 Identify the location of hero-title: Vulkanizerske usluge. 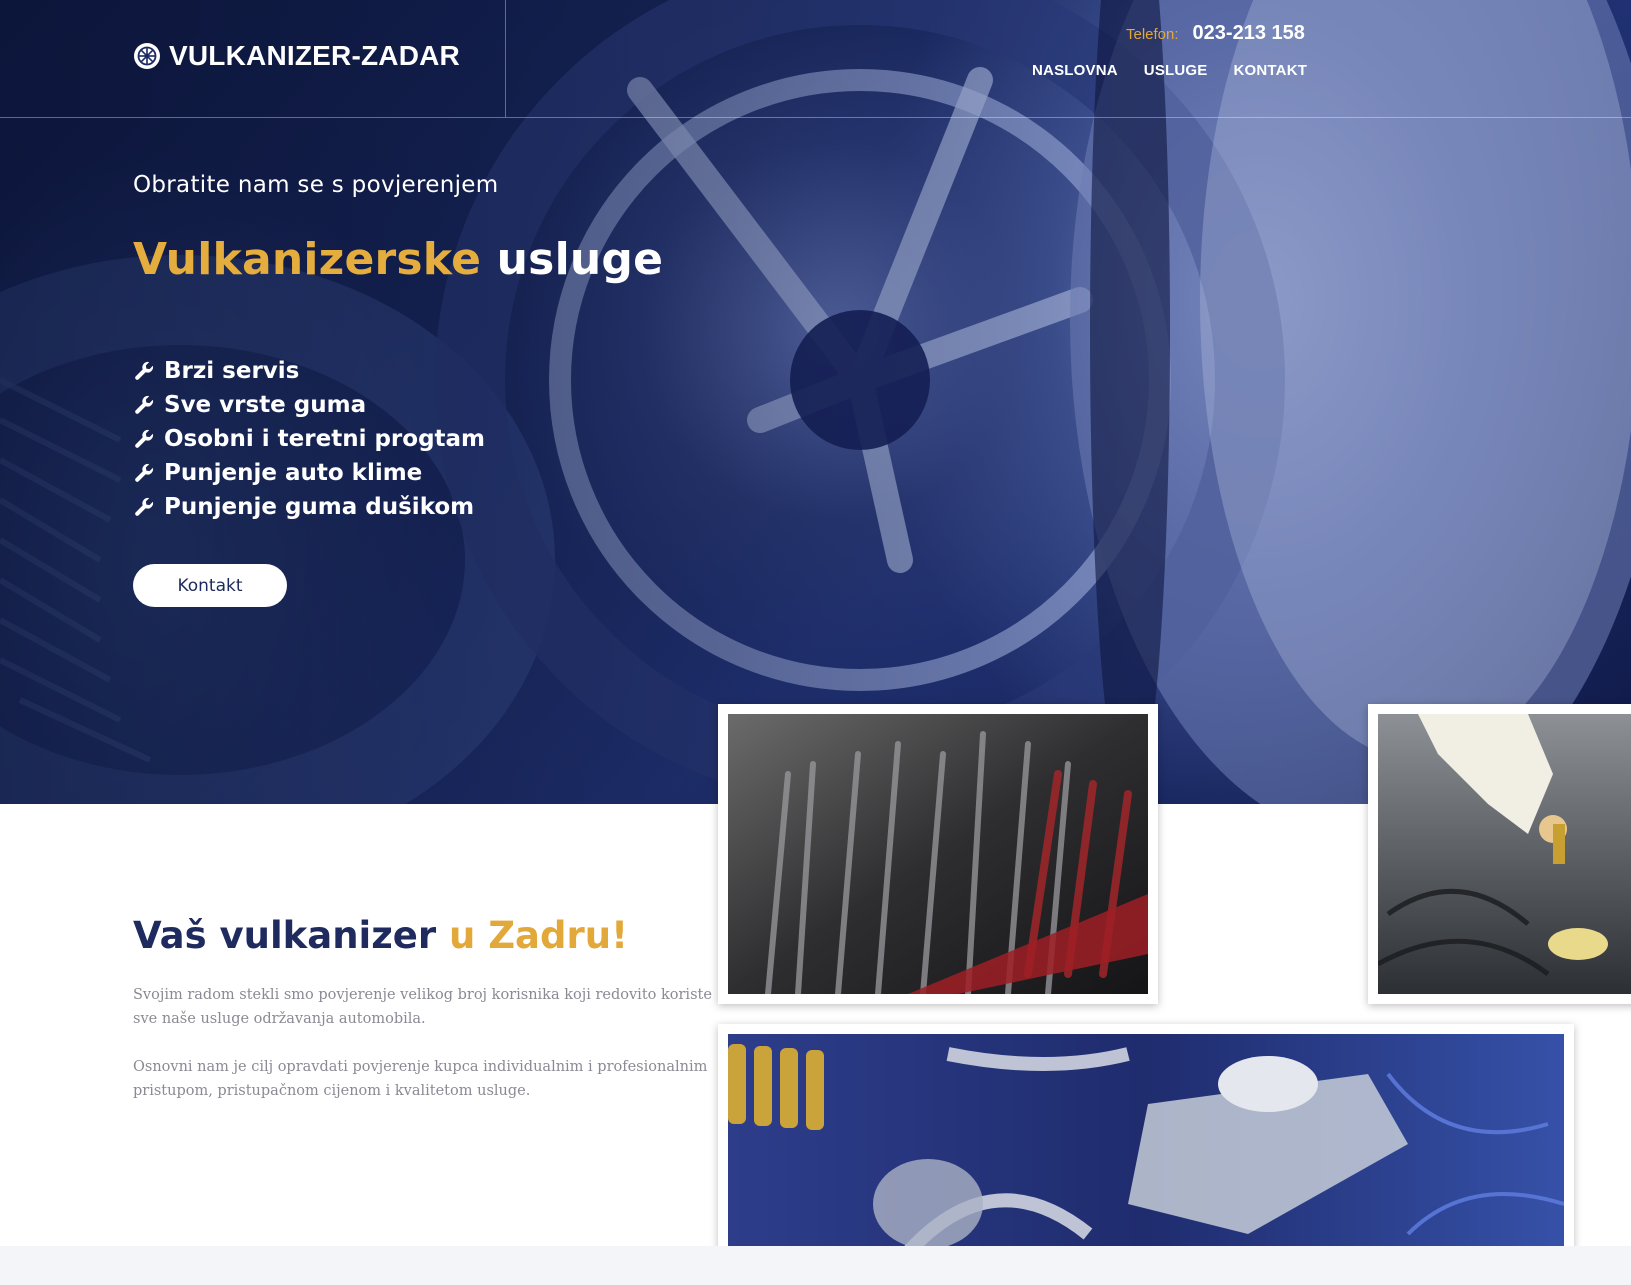
(398, 259).